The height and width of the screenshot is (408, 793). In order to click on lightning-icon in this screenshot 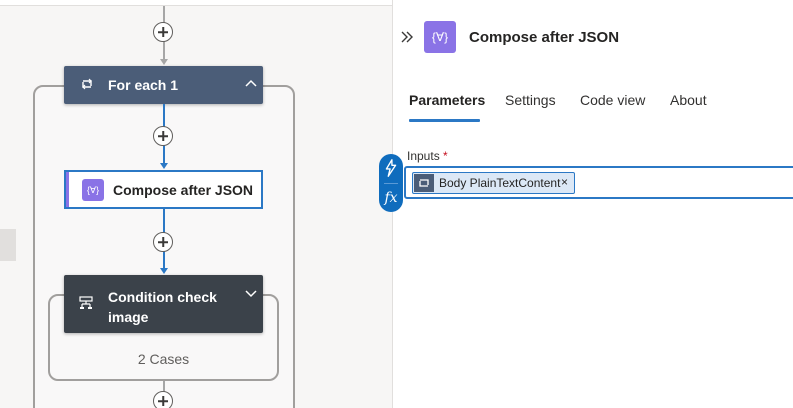, I will do `click(391, 169)`.